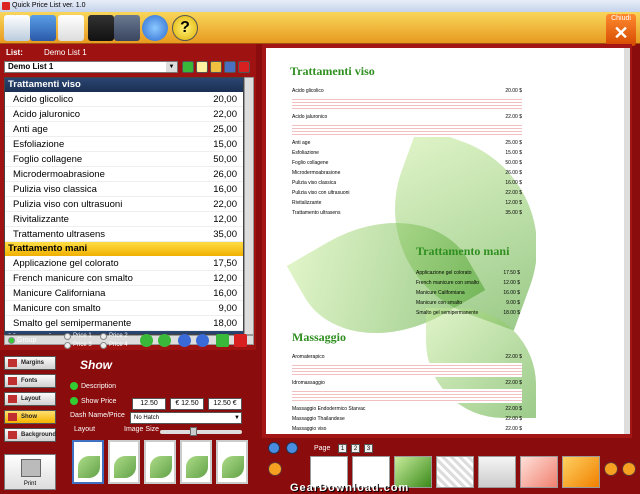  I want to click on forward-icon, so click(202, 340).